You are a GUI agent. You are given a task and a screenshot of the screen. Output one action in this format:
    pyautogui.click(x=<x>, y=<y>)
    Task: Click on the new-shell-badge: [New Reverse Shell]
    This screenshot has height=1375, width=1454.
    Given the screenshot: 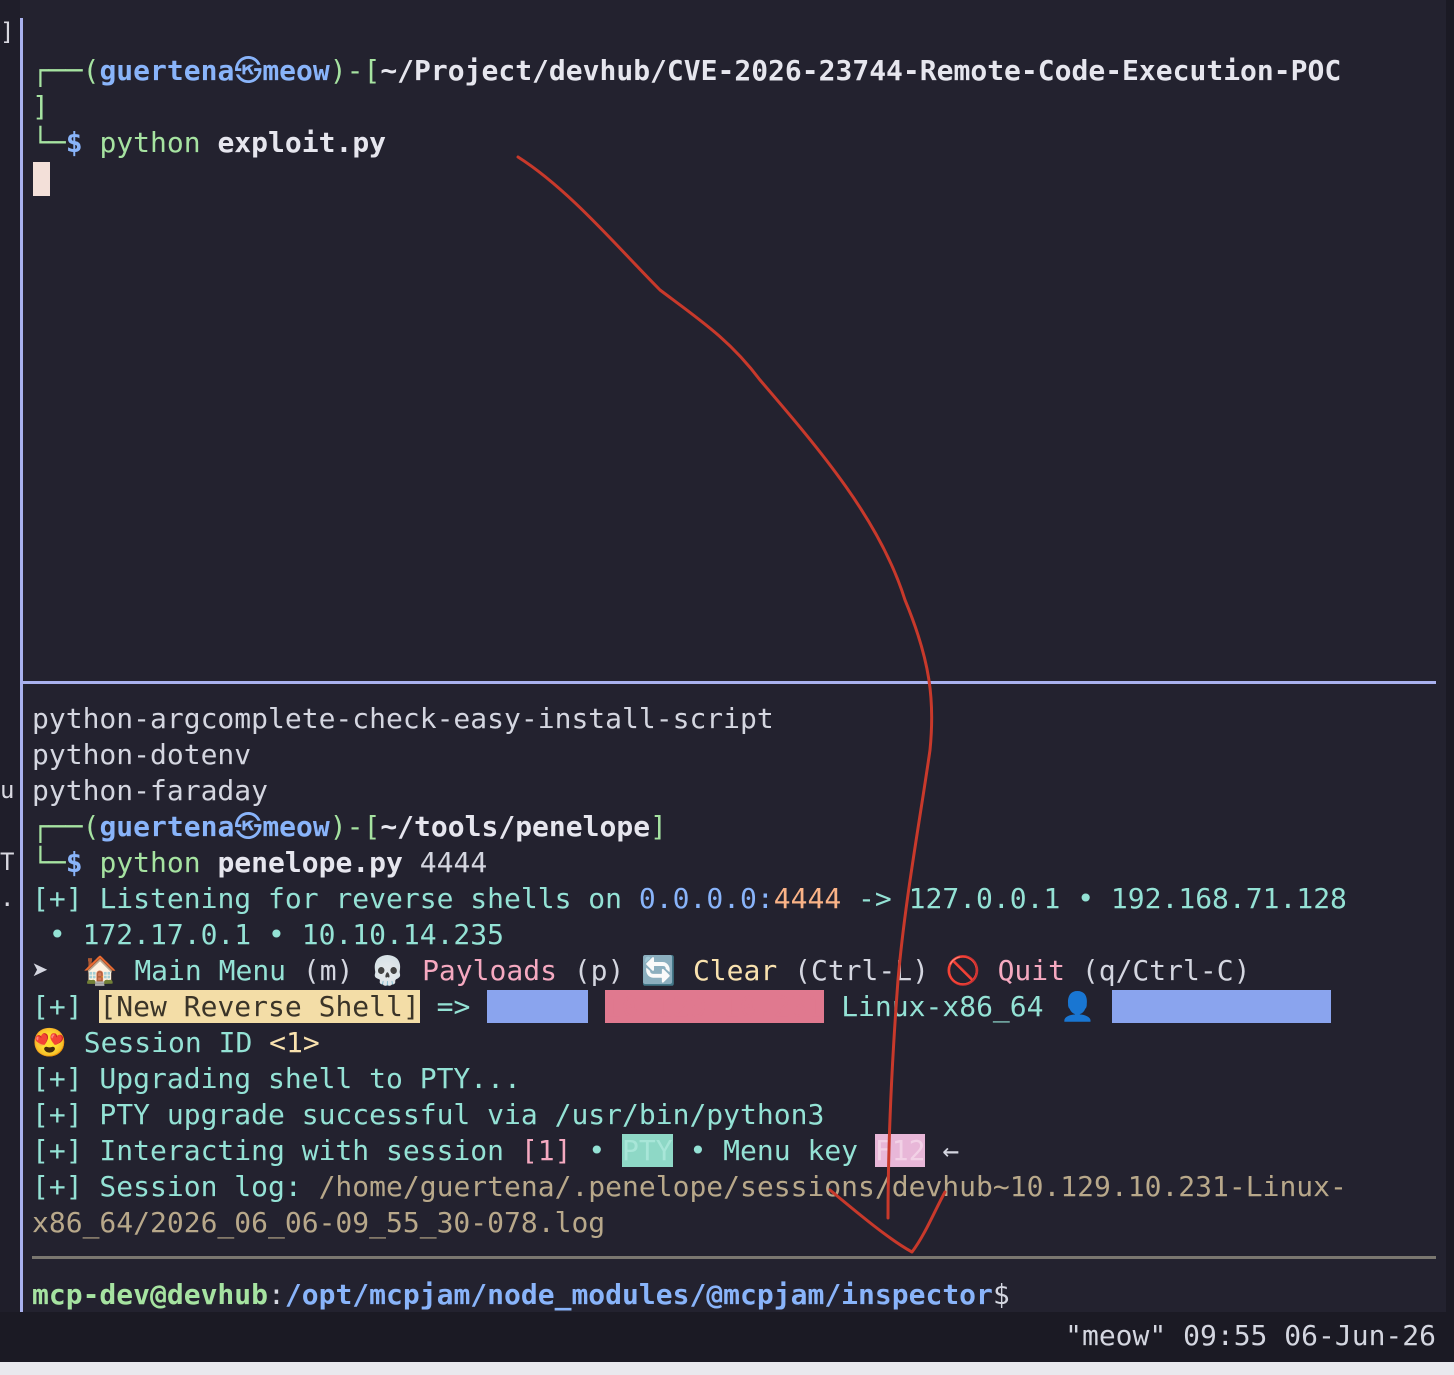 What is the action you would take?
    pyautogui.click(x=259, y=1006)
    